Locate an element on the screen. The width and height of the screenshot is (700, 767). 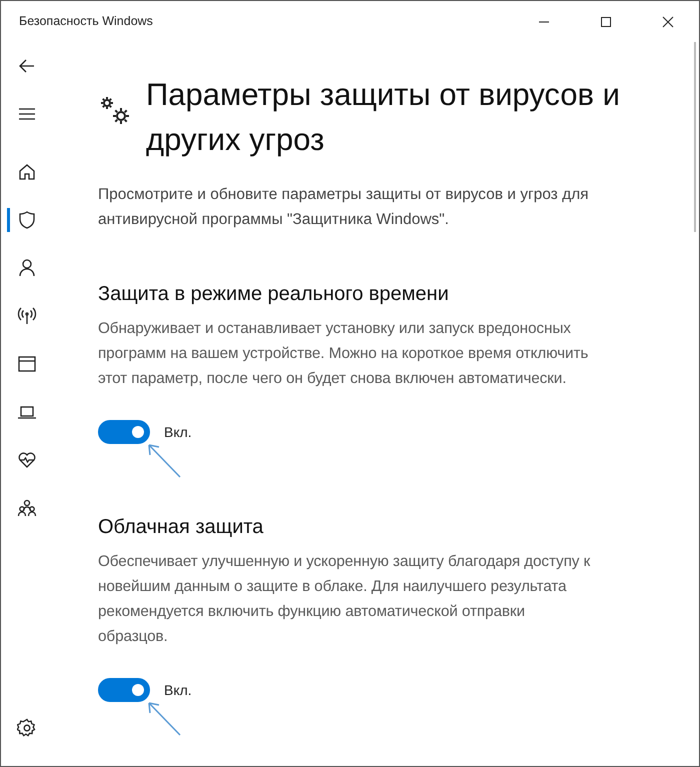
people-icon is located at coordinates (27, 508).